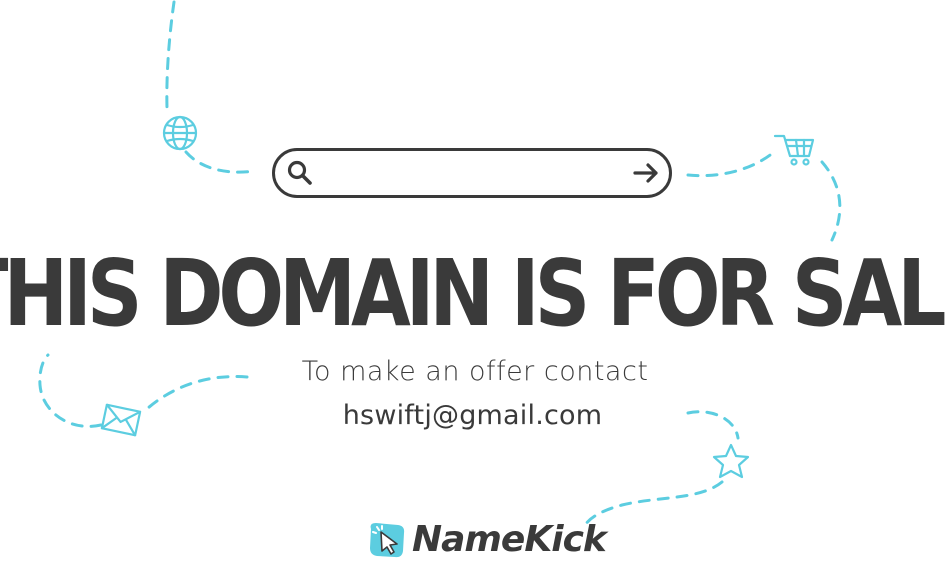  What do you see at coordinates (299, 172) in the screenshot?
I see `search-icon` at bounding box center [299, 172].